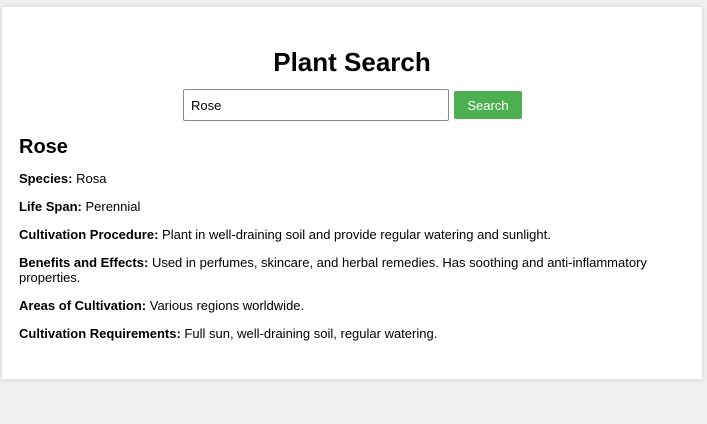 This screenshot has height=424, width=707. Describe the element at coordinates (227, 305) in the screenshot. I see `field-value: Various regions worldwide.` at that location.